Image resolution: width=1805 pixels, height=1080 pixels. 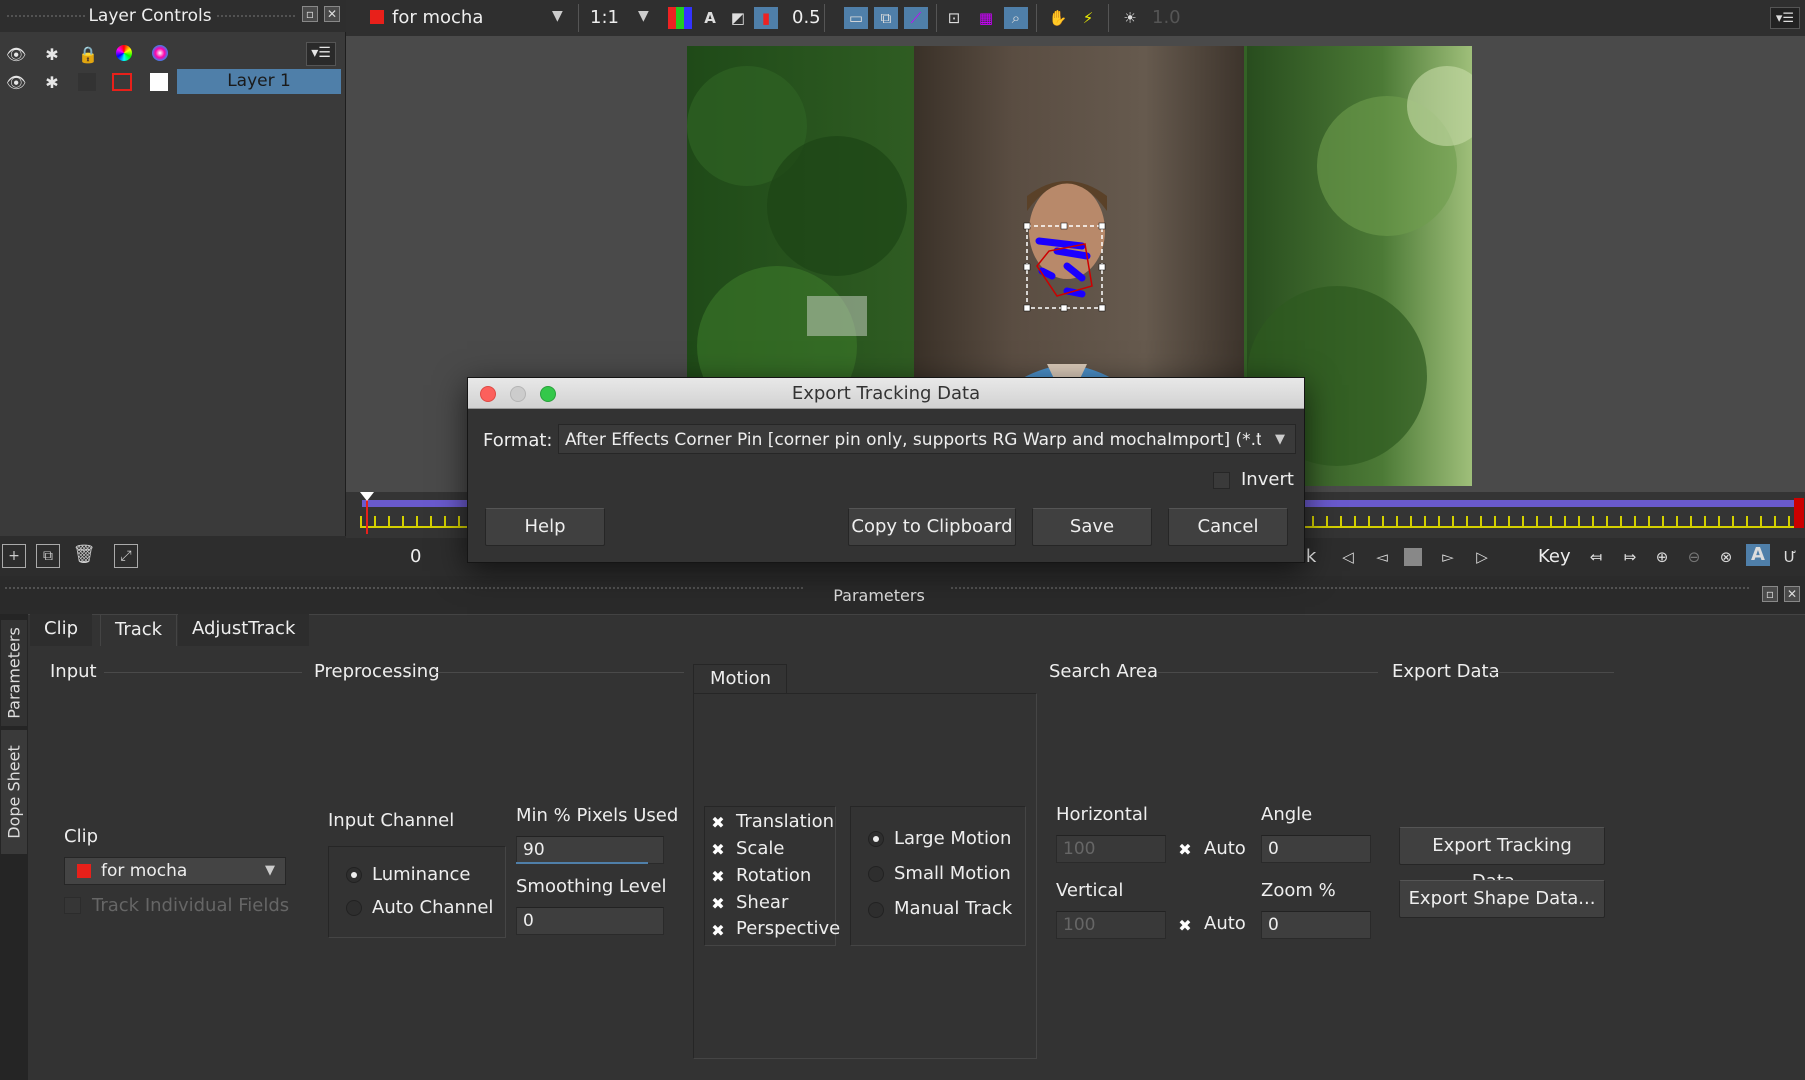 I want to click on layer-menu-icon: ▾☰, so click(x=321, y=54).